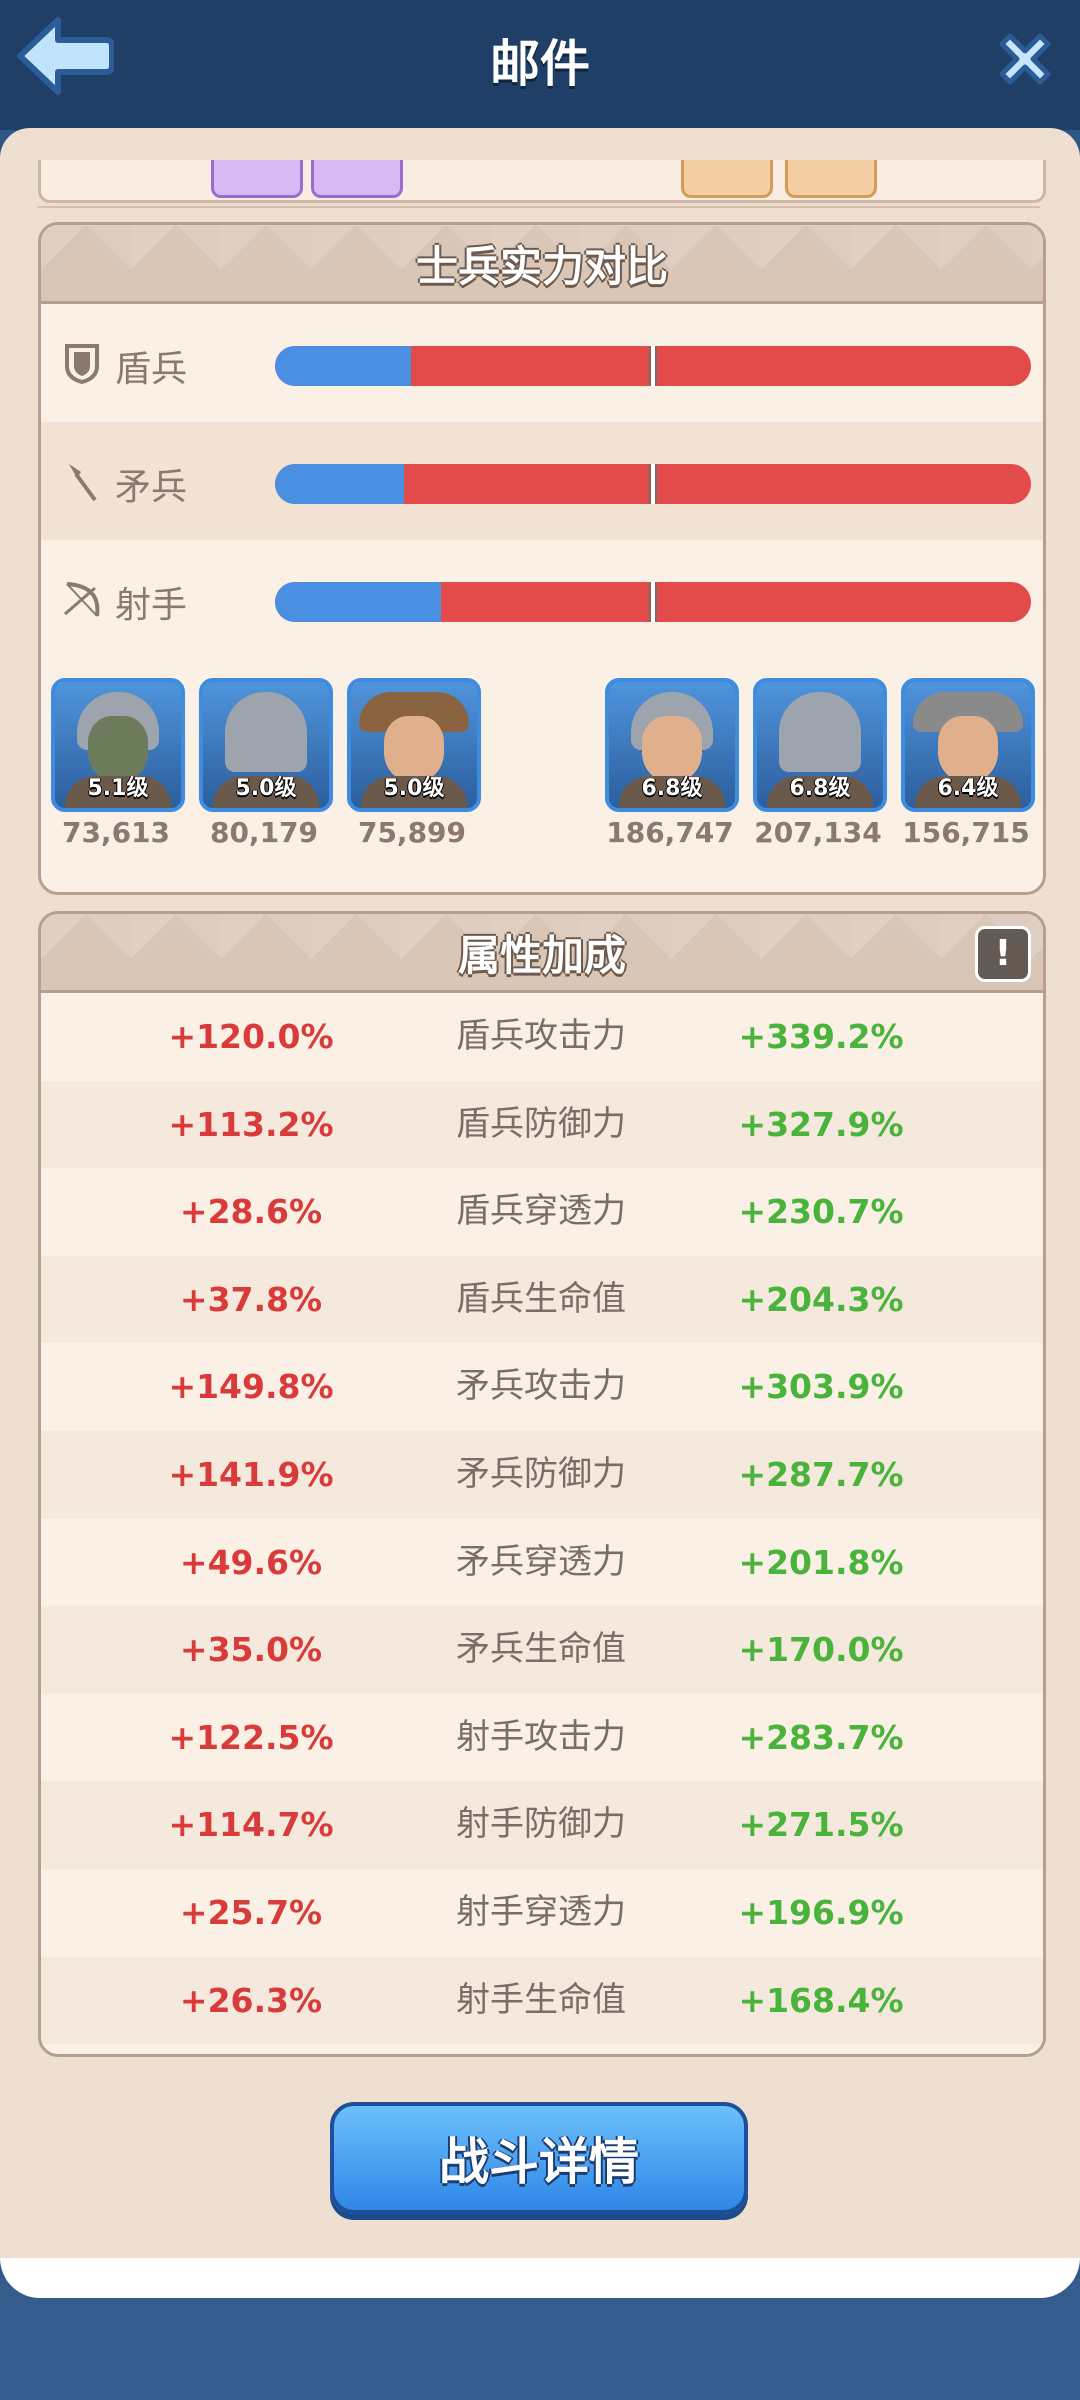  I want to click on ally-bonus-value: +113.2%, so click(251, 1124).